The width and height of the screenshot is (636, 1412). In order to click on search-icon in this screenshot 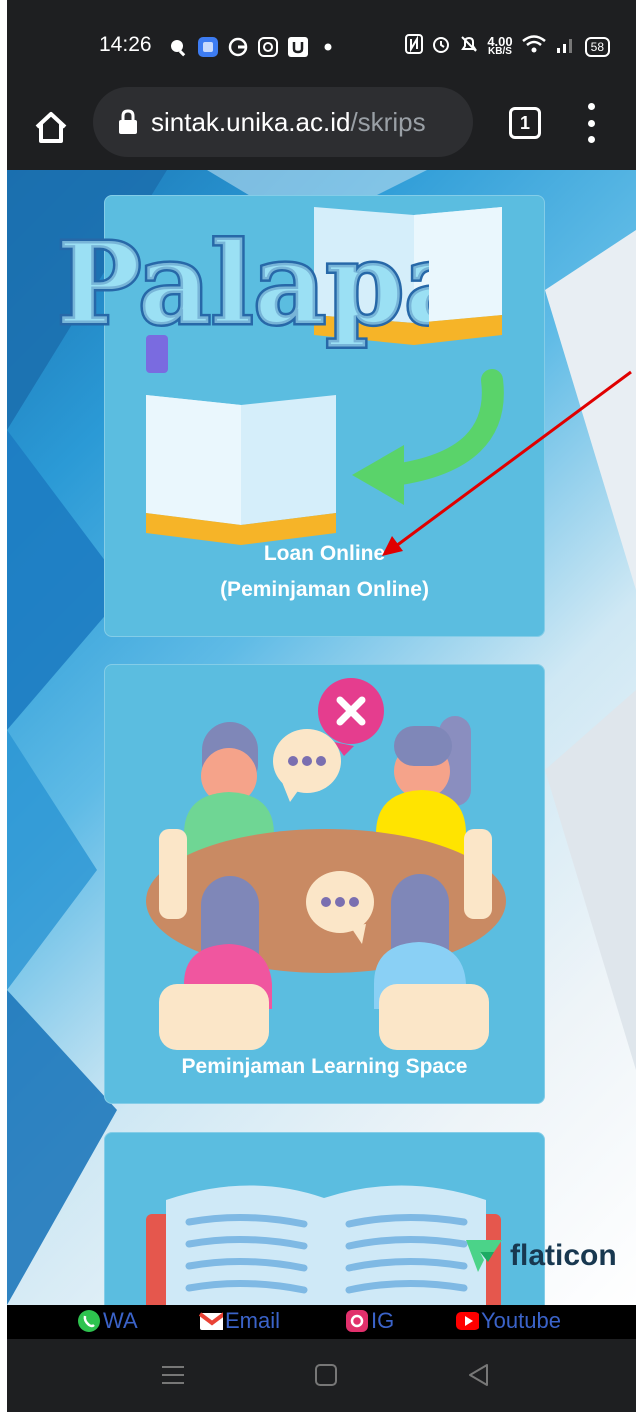, I will do `click(178, 47)`.